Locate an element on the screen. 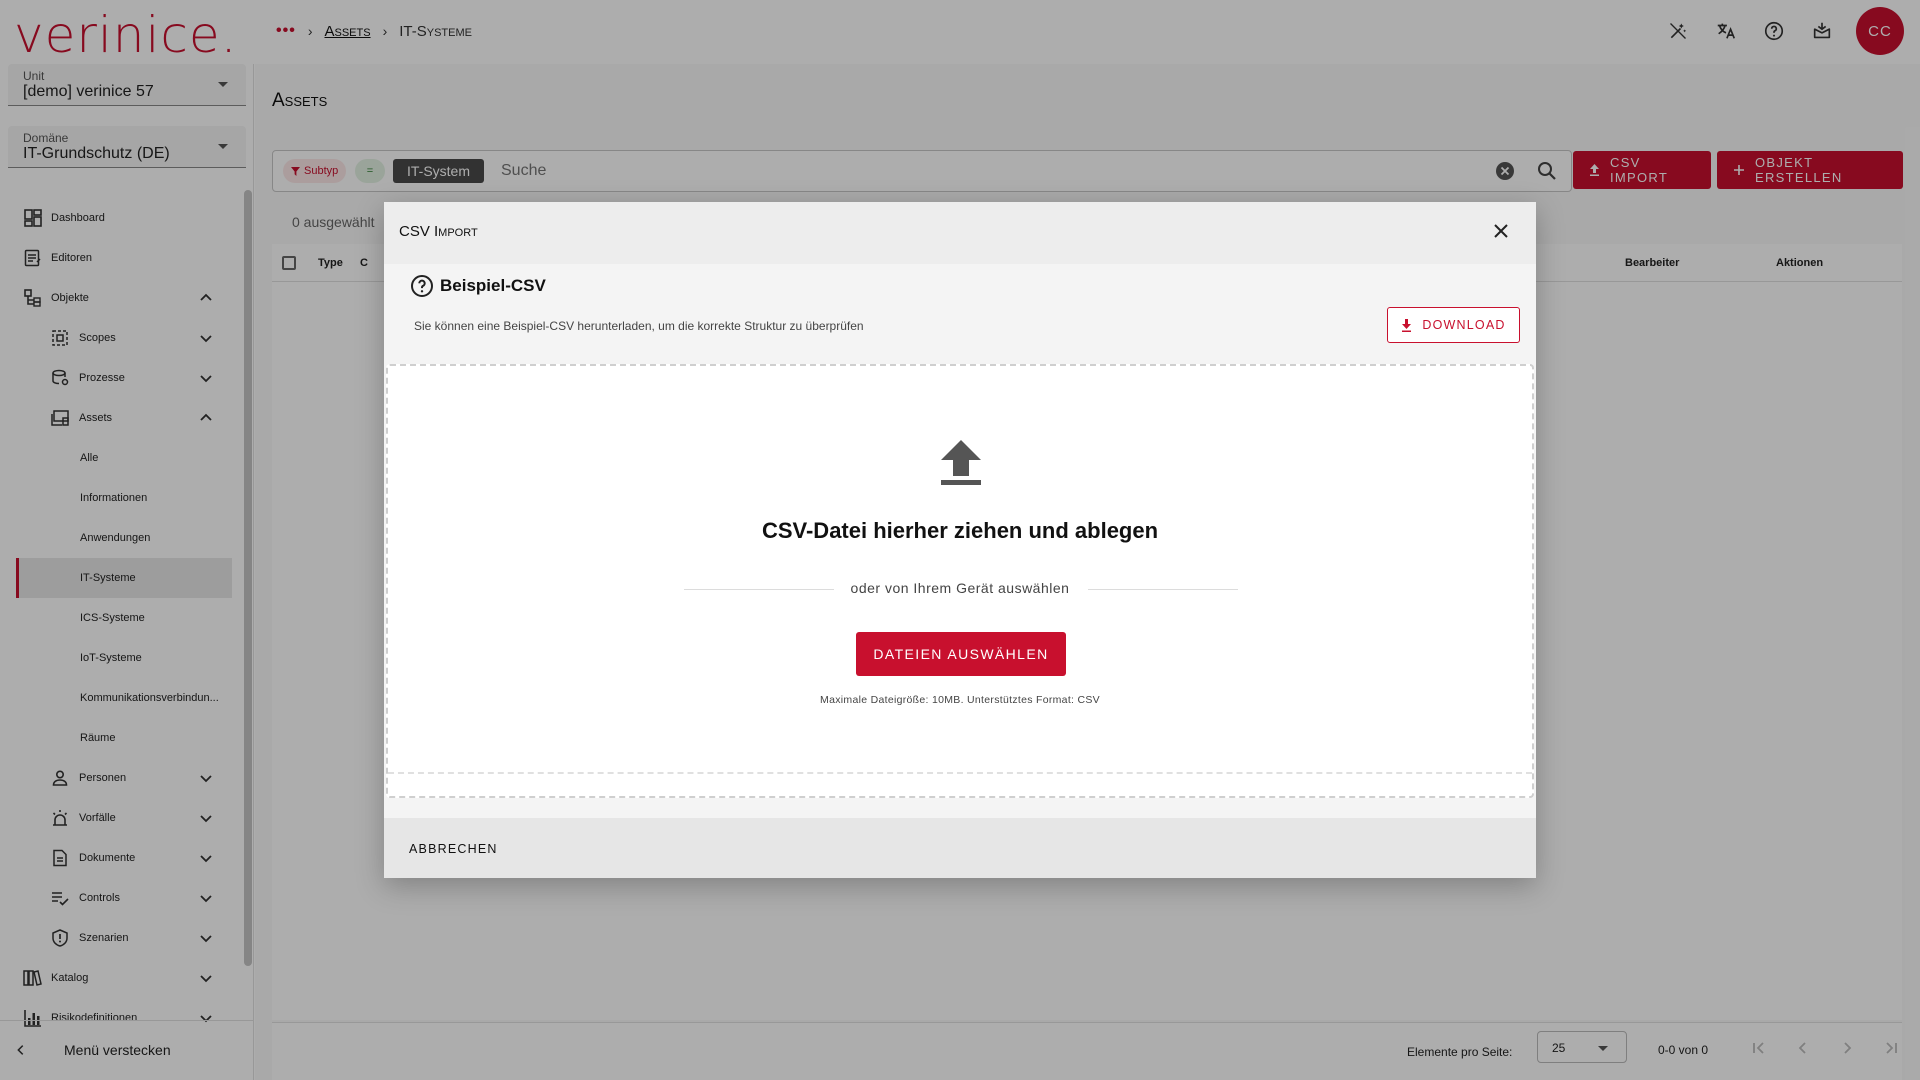 This screenshot has width=1920, height=1080. download-button: Download is located at coordinates (1453, 325).